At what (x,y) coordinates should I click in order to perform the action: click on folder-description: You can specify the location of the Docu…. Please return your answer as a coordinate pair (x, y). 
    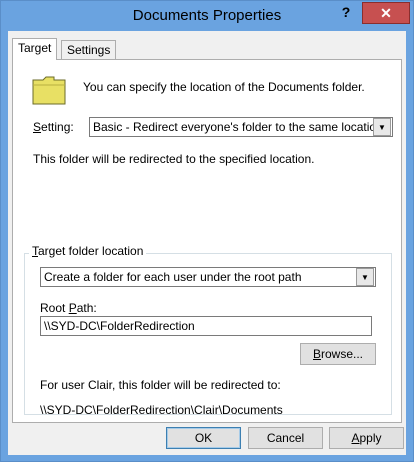
    Looking at the image, I should click on (224, 87).